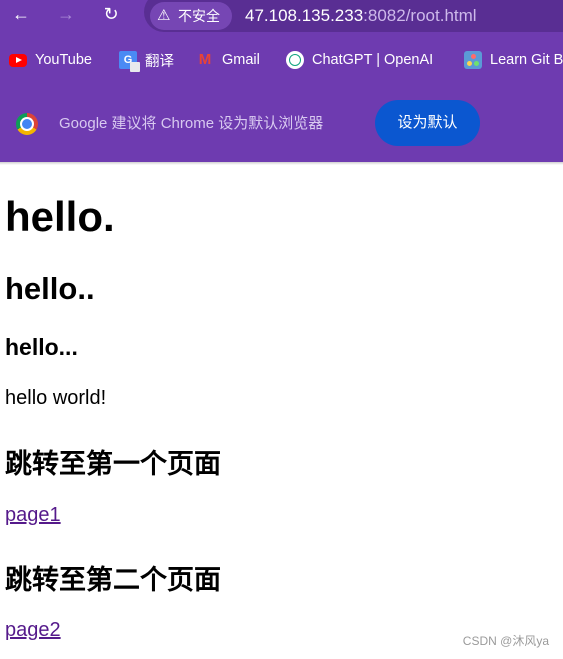 This screenshot has width=563, height=659. What do you see at coordinates (526, 60) in the screenshot?
I see `bookmark-label: Learn Git B` at bounding box center [526, 60].